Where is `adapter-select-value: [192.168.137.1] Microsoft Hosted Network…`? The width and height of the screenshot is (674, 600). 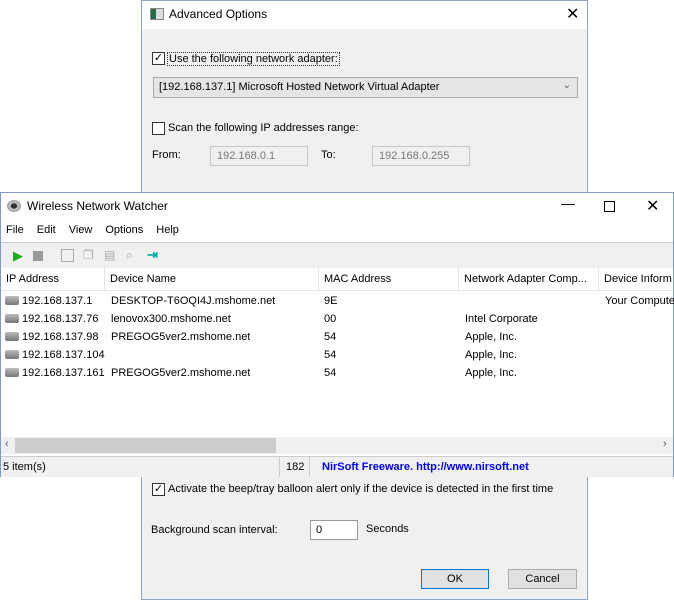
adapter-select-value: [192.168.137.1] Microsoft Hosted Network… is located at coordinates (299, 87).